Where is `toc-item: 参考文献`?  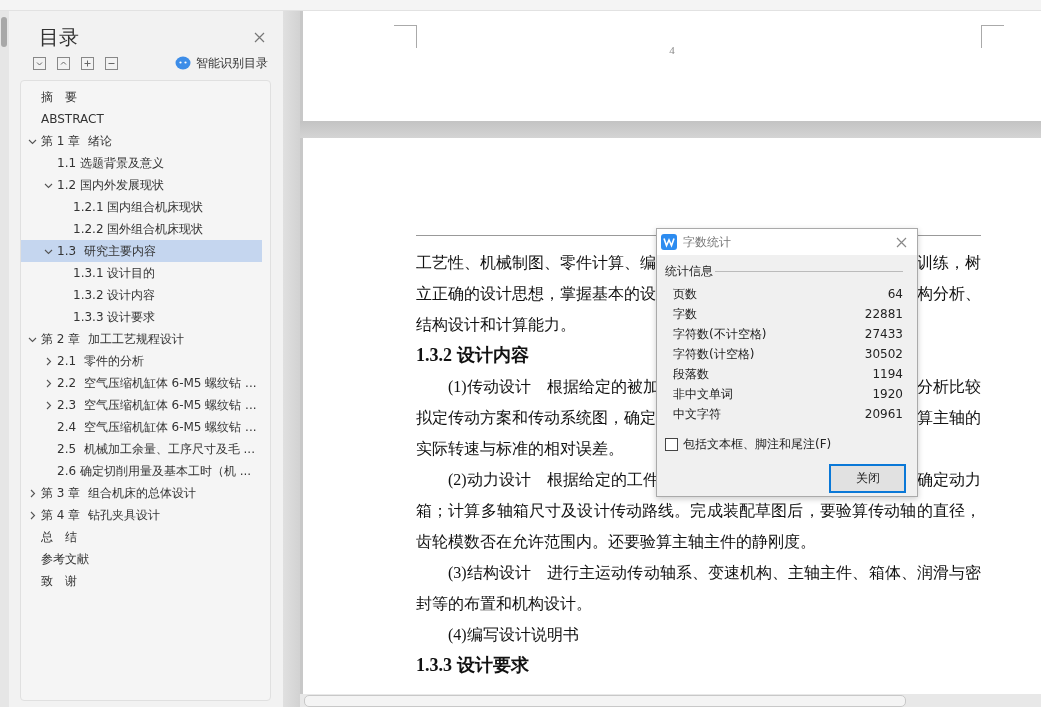 toc-item: 参考文献 is located at coordinates (141, 559).